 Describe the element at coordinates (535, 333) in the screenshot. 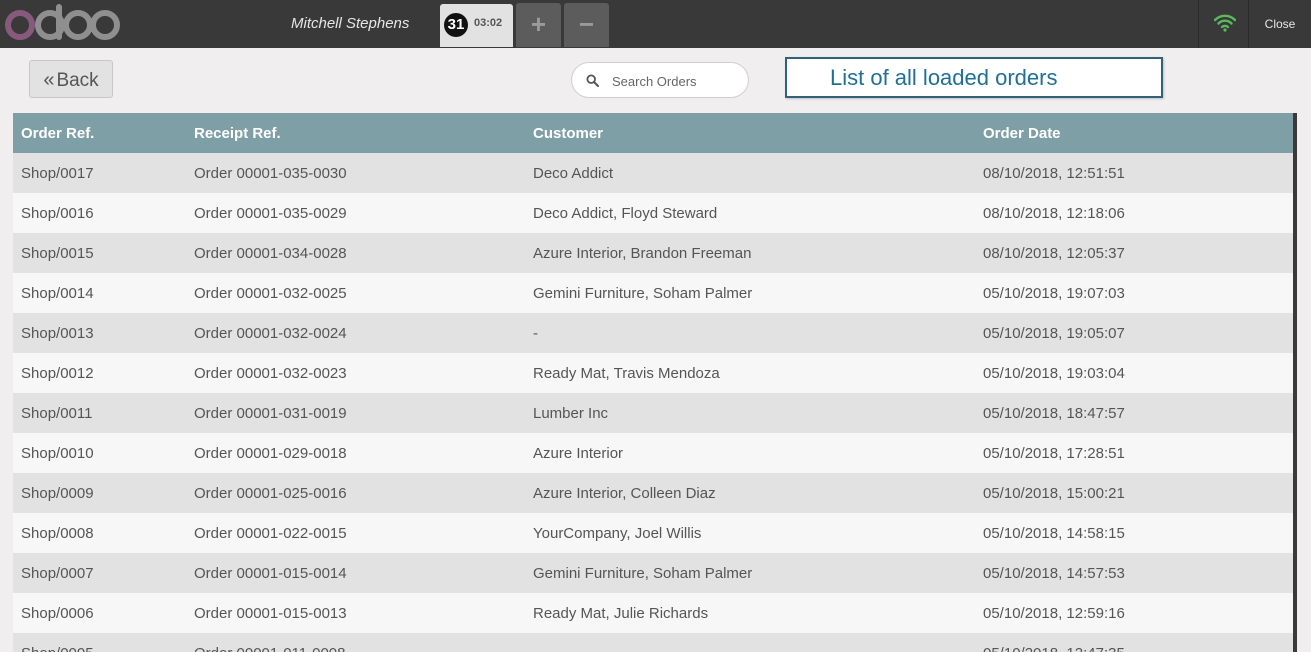

I see `customer-cell: -` at that location.